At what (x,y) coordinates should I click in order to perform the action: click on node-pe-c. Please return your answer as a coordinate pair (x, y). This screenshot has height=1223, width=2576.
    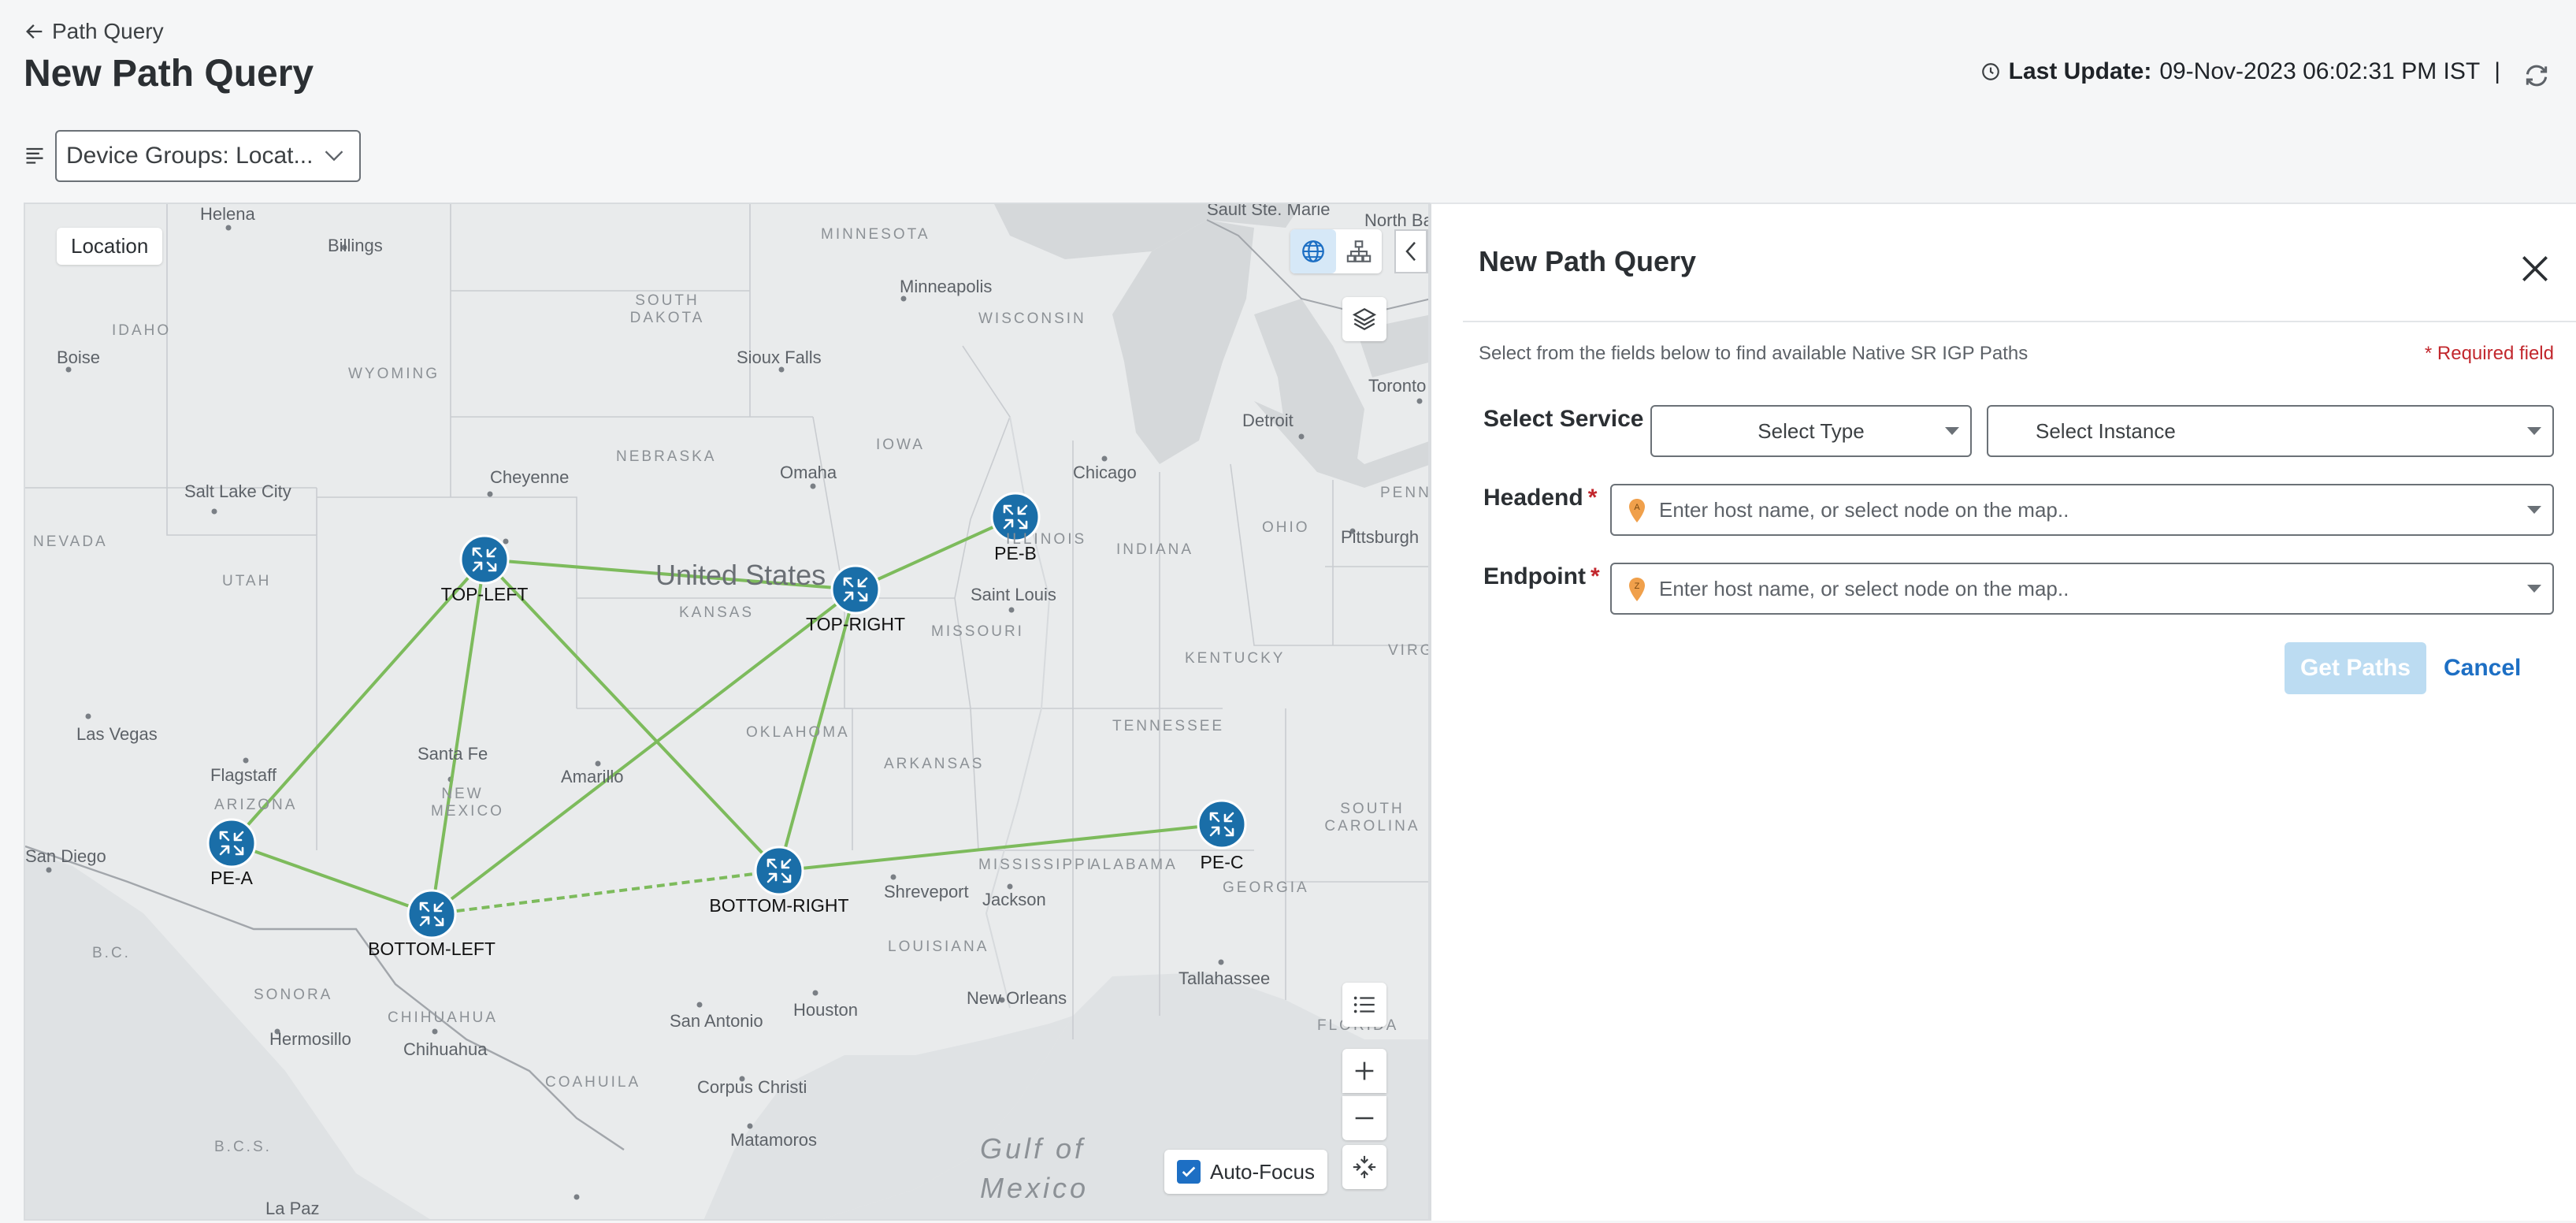
    Looking at the image, I should click on (1222, 824).